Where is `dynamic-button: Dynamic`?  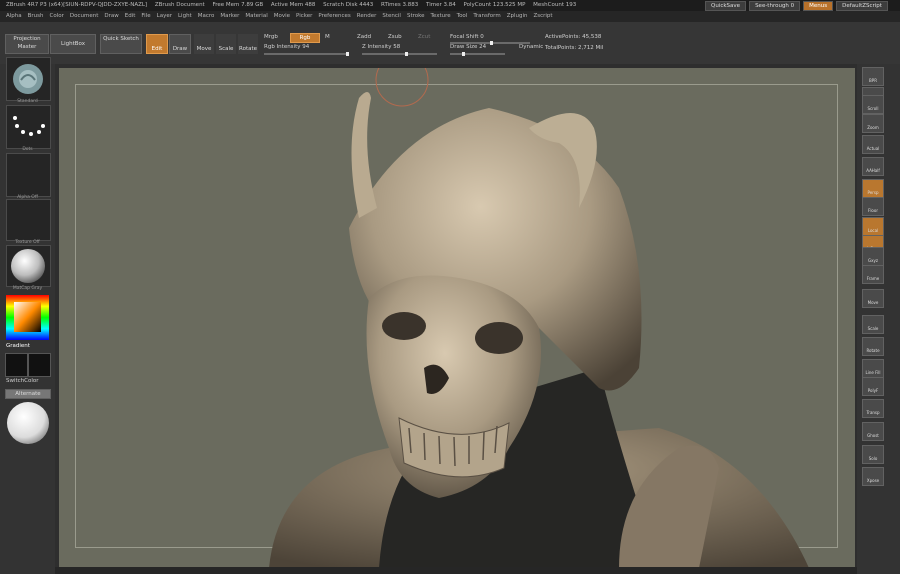 dynamic-button: Dynamic is located at coordinates (531, 47).